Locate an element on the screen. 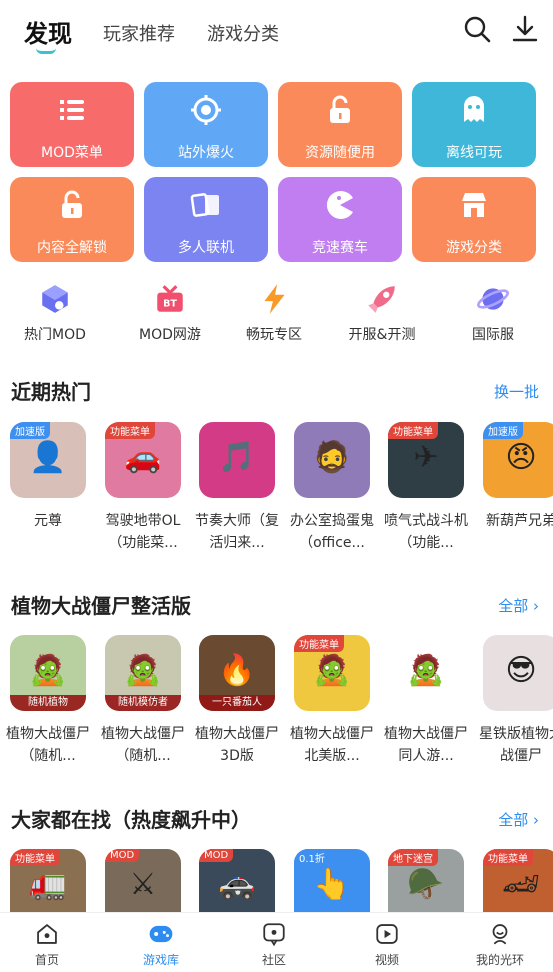 The height and width of the screenshot is (972, 553). app-icon: 👆 0.1折 is located at coordinates (332, 880).